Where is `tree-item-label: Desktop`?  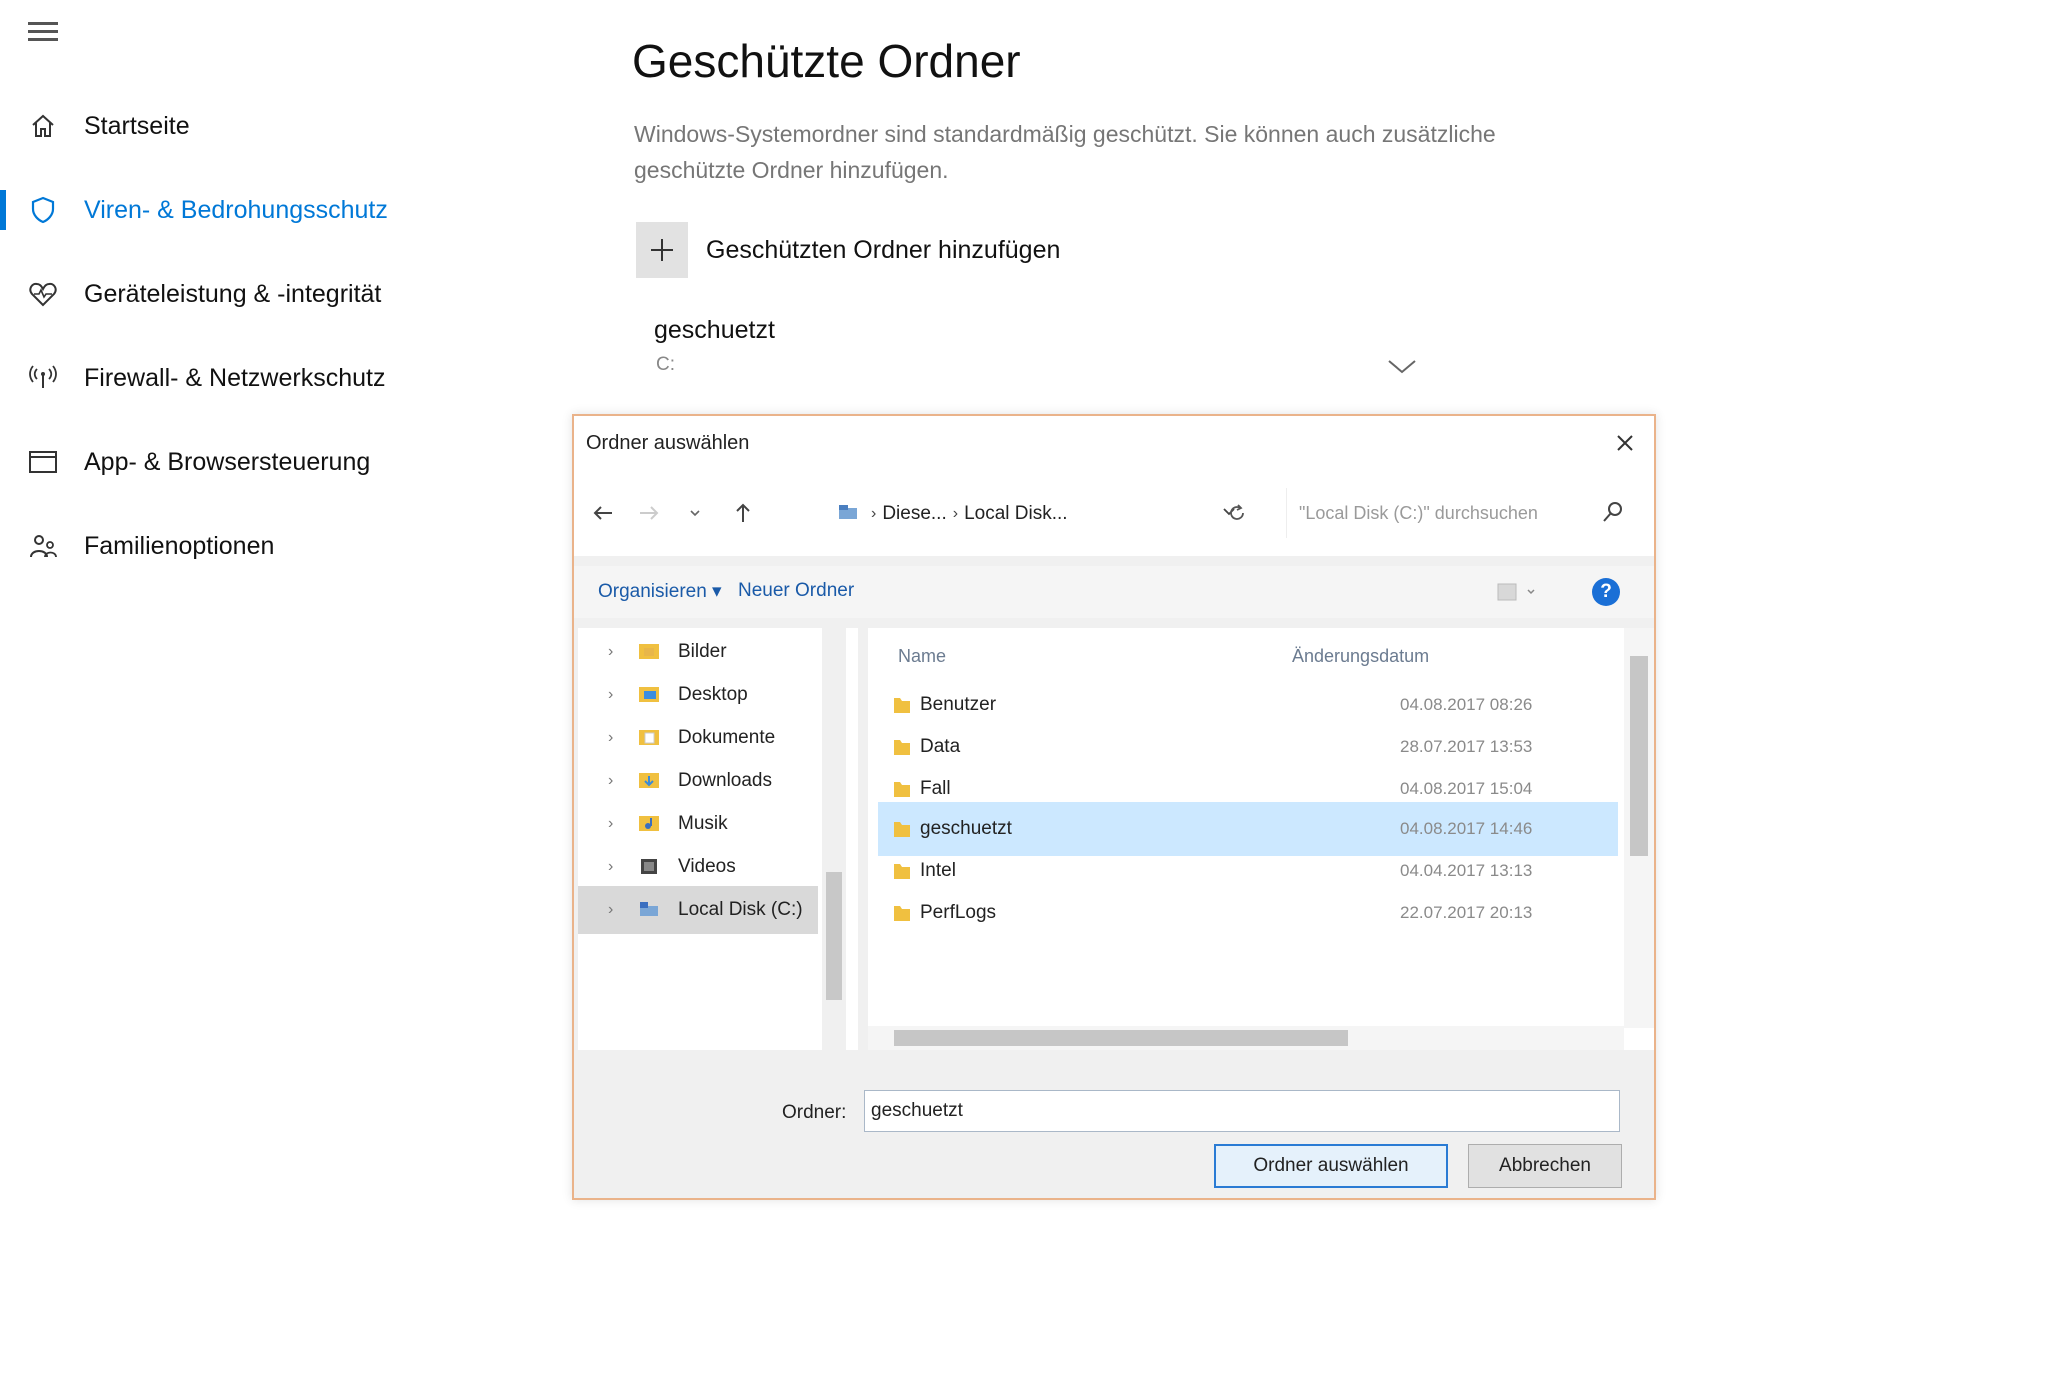 tree-item-label: Desktop is located at coordinates (713, 694).